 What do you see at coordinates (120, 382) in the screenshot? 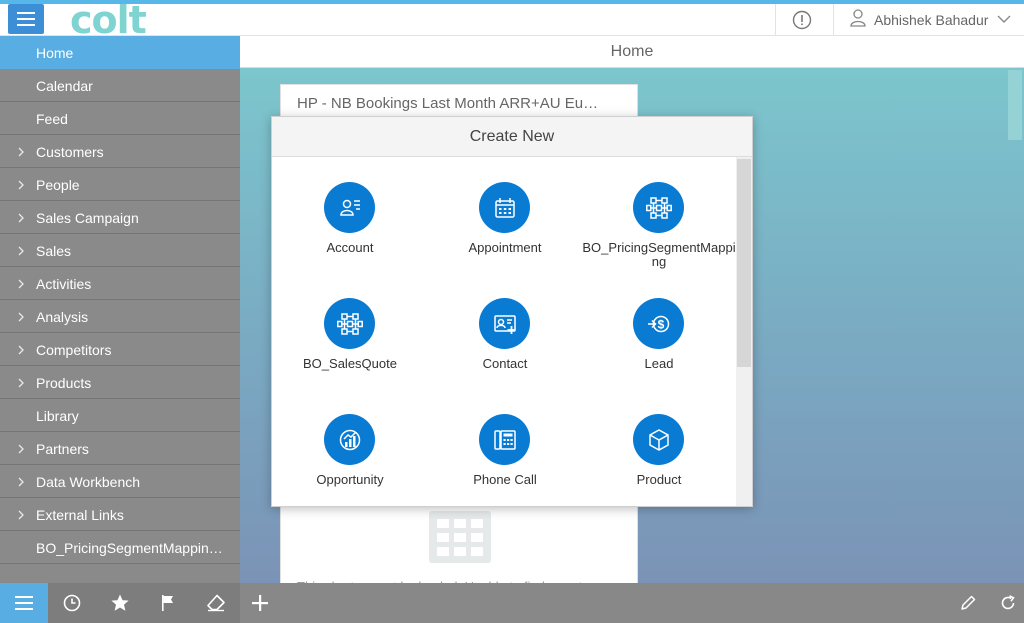
I see `sidebar-item-products: Products` at bounding box center [120, 382].